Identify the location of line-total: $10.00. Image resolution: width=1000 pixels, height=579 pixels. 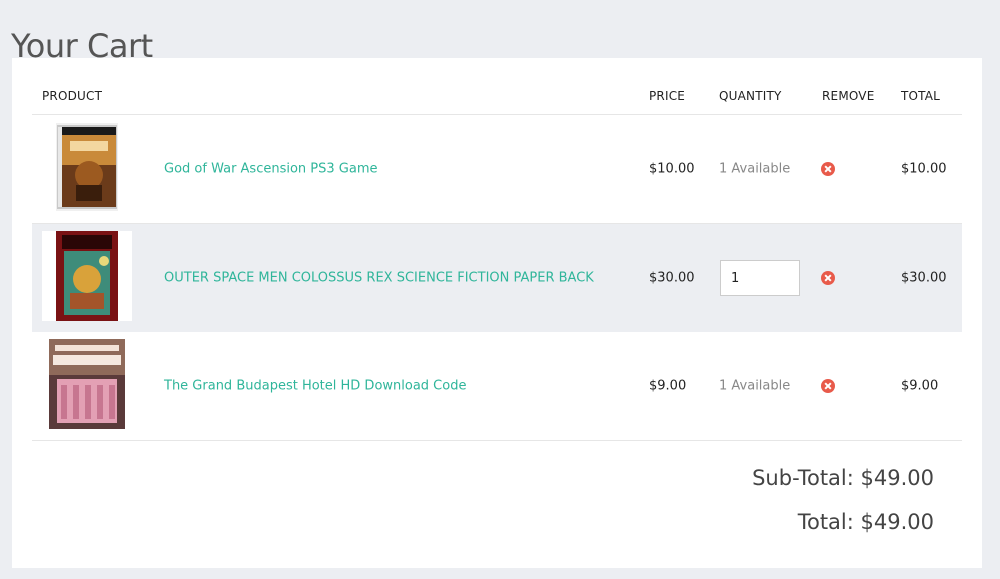
(924, 169).